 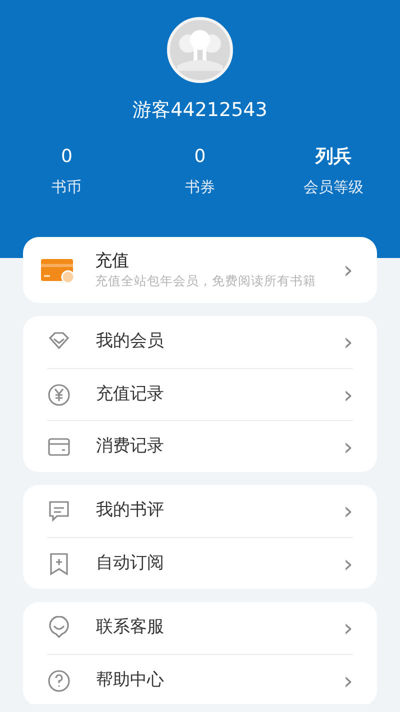 I want to click on help-icon, so click(x=59, y=680).